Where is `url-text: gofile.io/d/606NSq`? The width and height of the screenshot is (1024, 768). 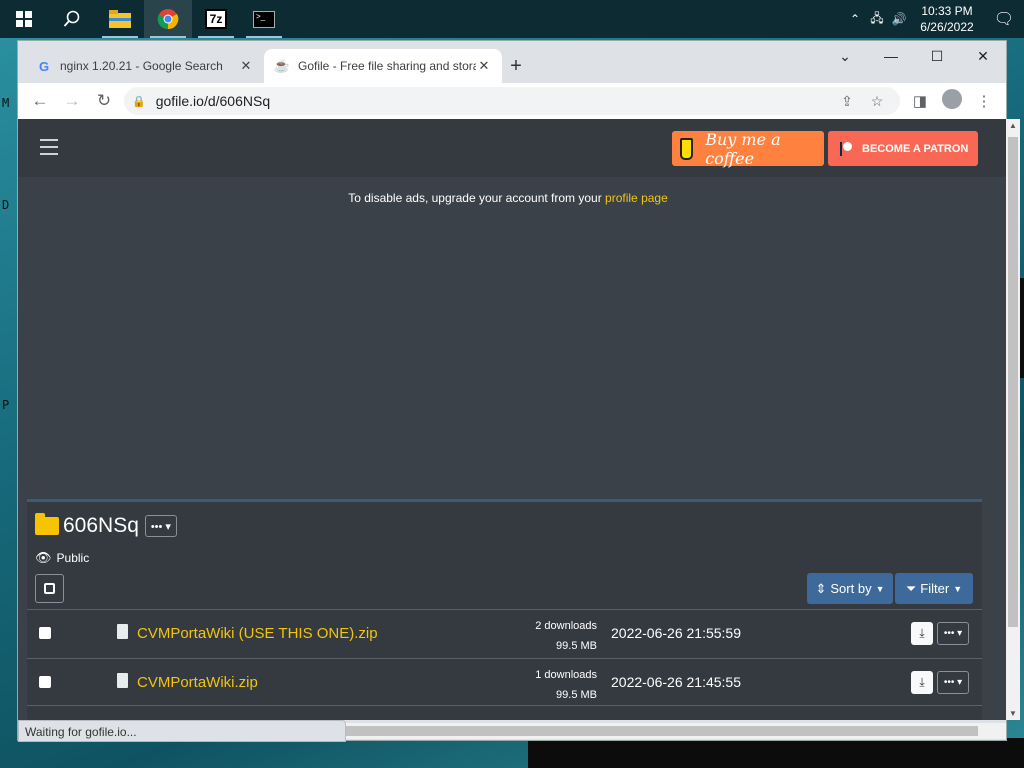
url-text: gofile.io/d/606NSq is located at coordinates (213, 101).